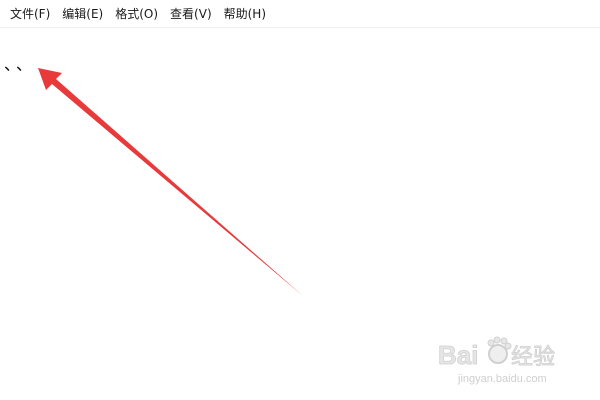 The width and height of the screenshot is (600, 400). I want to click on editor-content: 、、, so click(20, 64).